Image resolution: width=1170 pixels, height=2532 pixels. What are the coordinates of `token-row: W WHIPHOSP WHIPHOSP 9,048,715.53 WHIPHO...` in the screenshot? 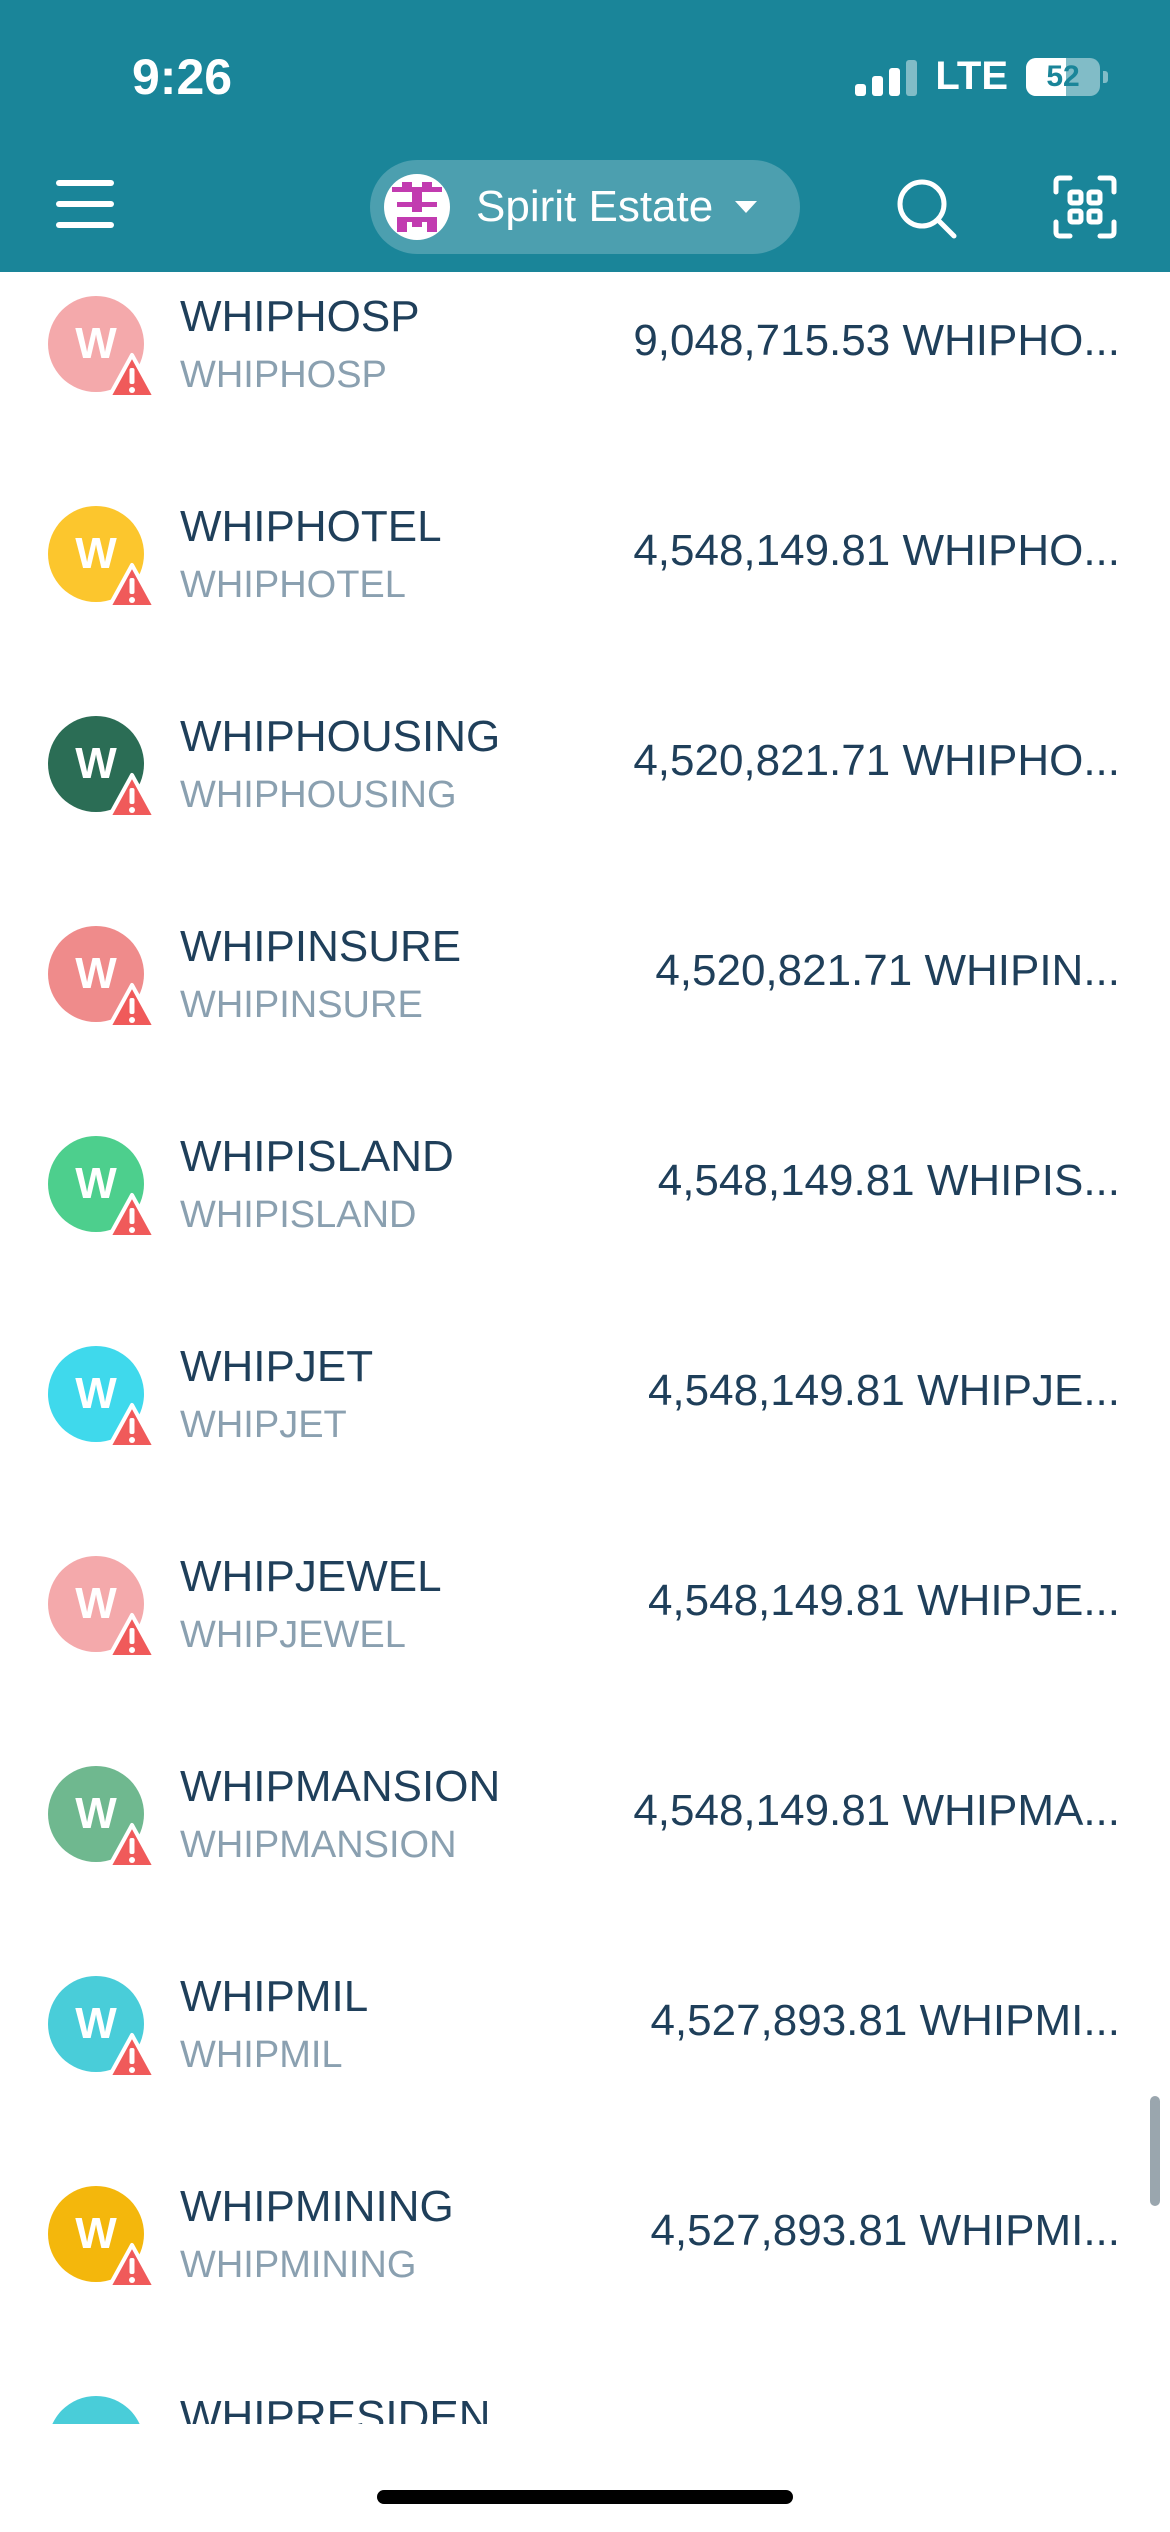 It's located at (585, 363).